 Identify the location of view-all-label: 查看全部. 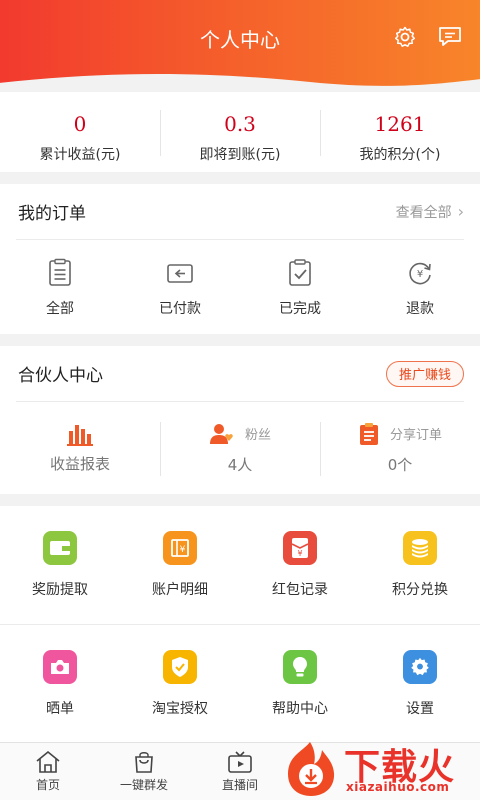
(423, 212).